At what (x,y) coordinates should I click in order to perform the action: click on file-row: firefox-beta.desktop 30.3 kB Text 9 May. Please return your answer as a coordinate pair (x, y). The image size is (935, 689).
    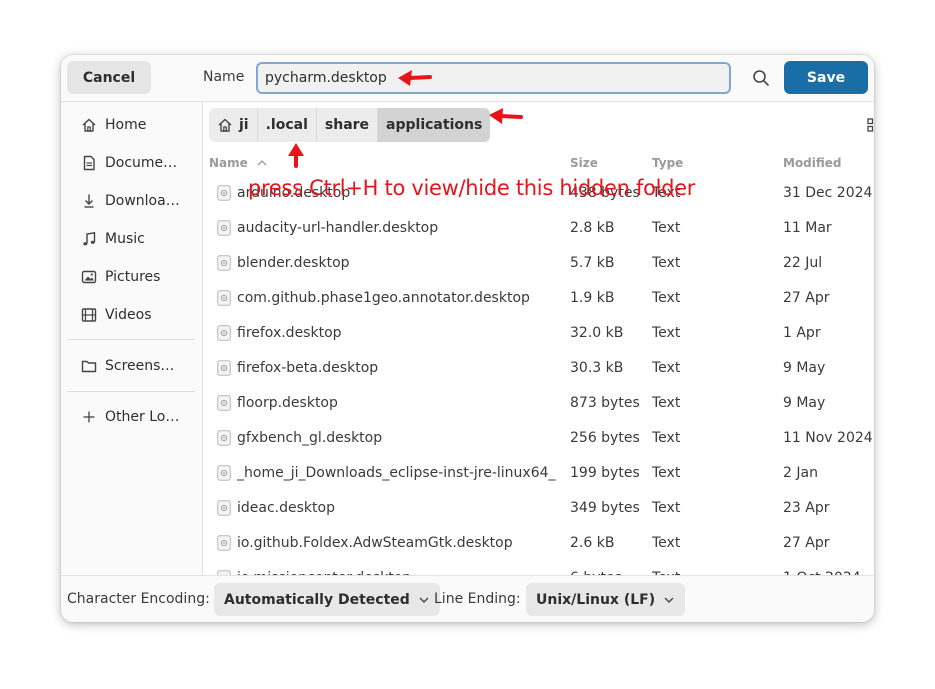
    Looking at the image, I should click on (538, 368).